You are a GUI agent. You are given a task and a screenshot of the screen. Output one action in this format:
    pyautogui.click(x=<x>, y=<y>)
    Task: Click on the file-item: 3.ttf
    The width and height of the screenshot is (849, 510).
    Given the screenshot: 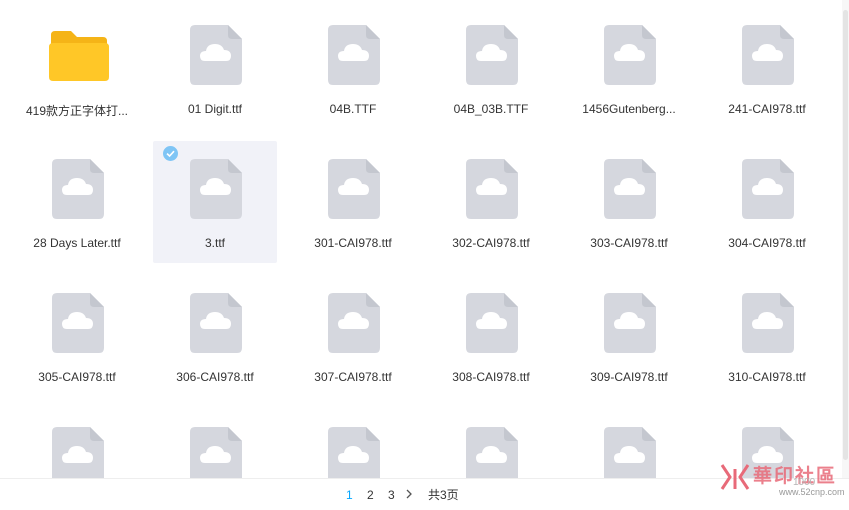 What is the action you would take?
    pyautogui.click(x=215, y=202)
    